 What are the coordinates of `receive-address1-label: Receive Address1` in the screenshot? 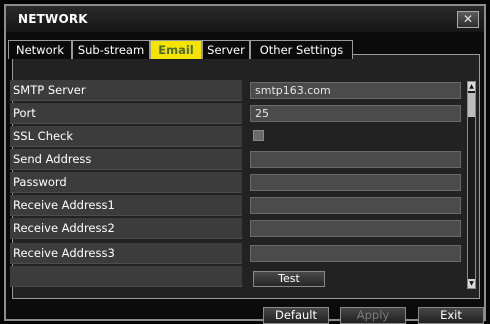 It's located at (126, 205).